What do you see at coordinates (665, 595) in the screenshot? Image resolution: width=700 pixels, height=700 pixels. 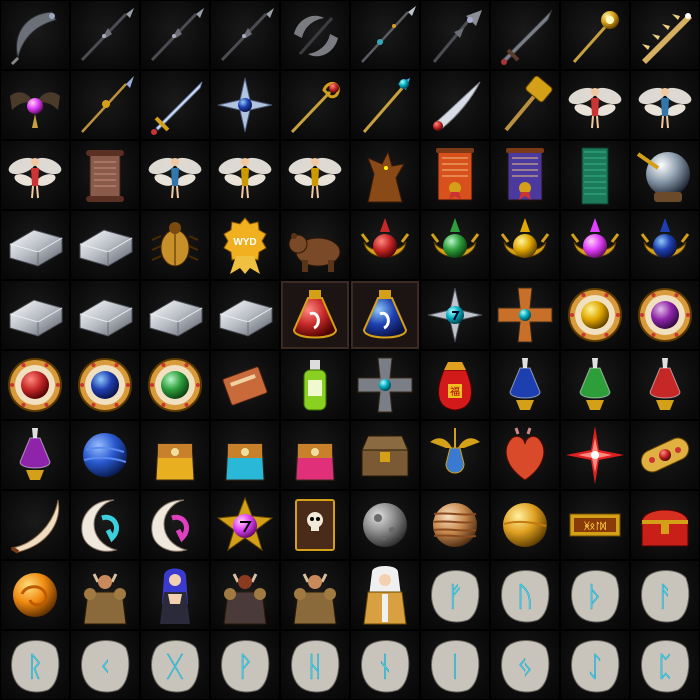 I see `inventory-slot: ᚨ` at bounding box center [665, 595].